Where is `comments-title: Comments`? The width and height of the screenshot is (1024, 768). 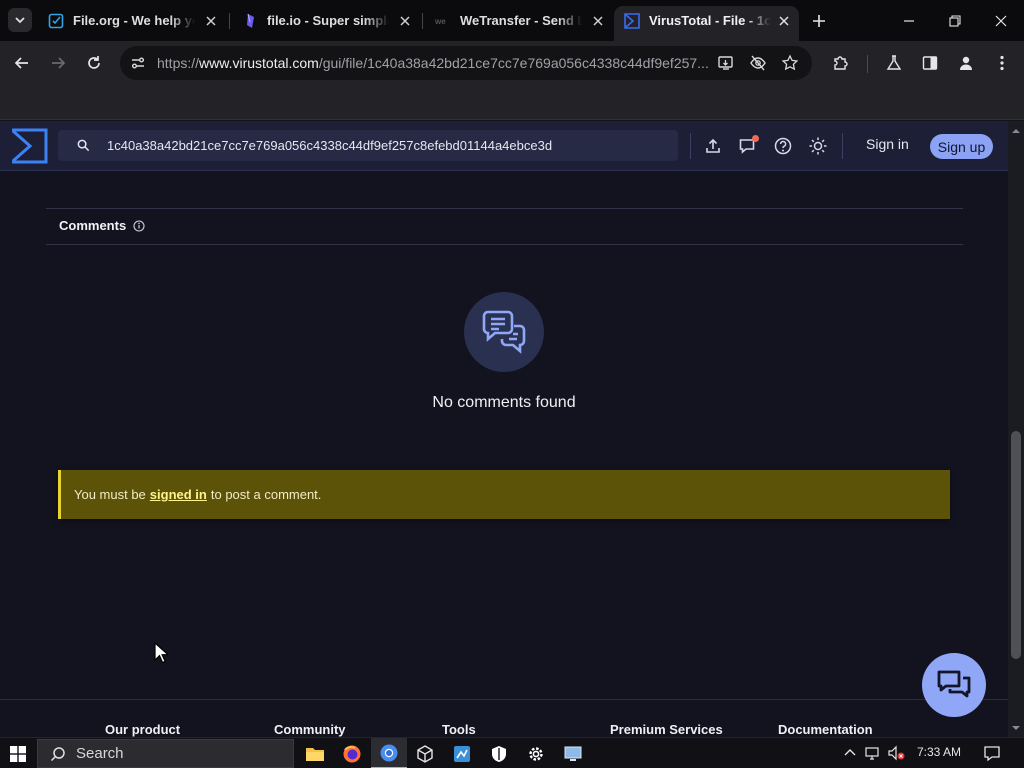 comments-title: Comments is located at coordinates (93, 225).